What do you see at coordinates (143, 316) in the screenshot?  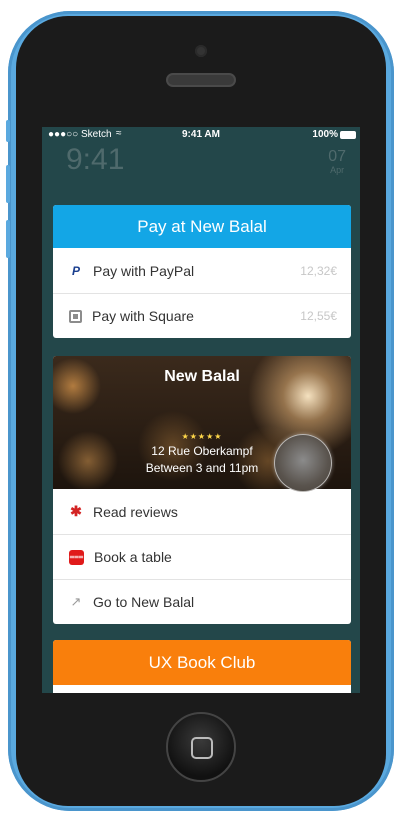 I see `square-label: Pay with Square` at bounding box center [143, 316].